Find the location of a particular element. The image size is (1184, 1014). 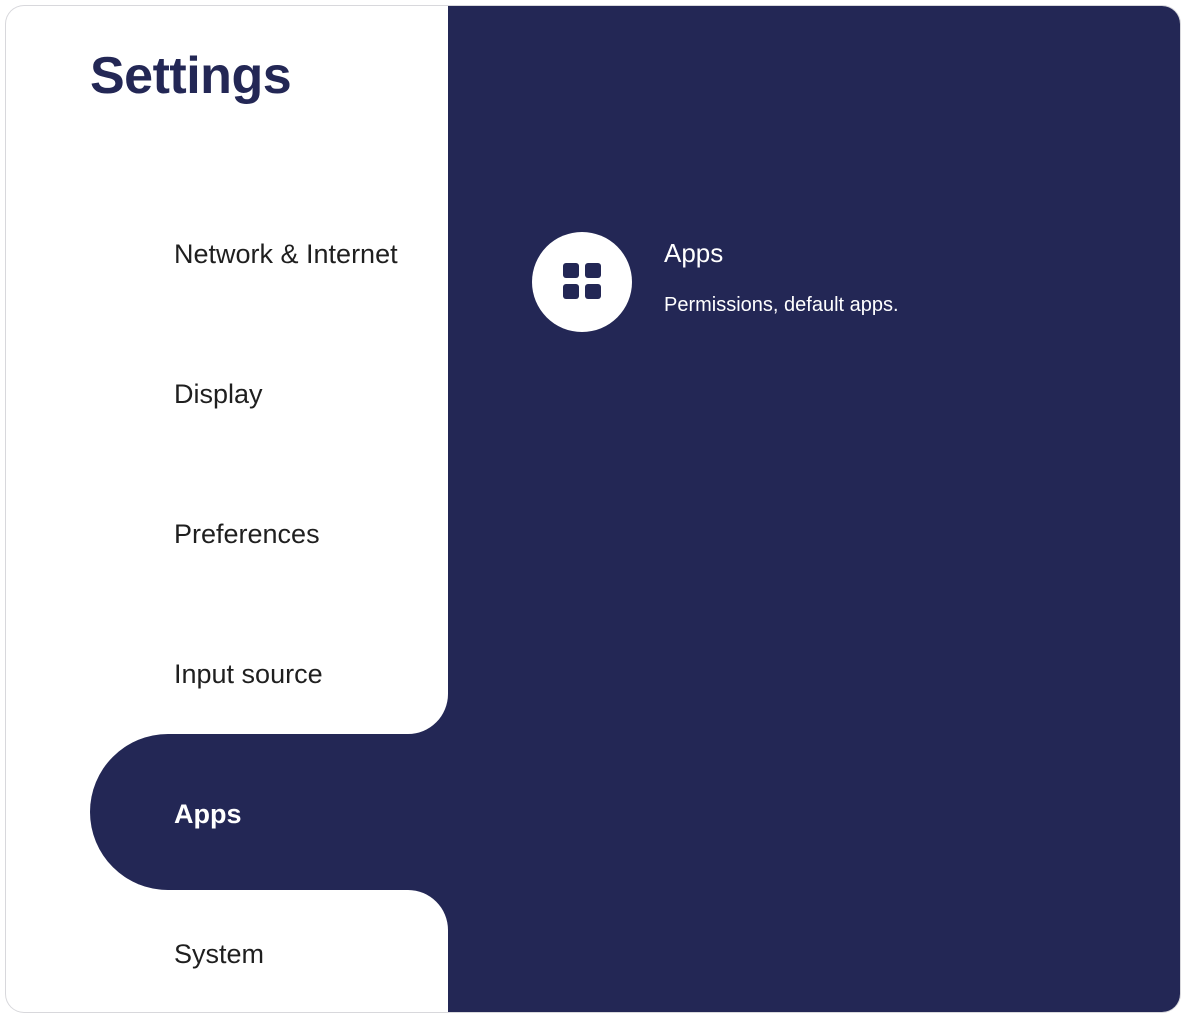

sidebar-item-network-internet: Network & Internet is located at coordinates (286, 254).